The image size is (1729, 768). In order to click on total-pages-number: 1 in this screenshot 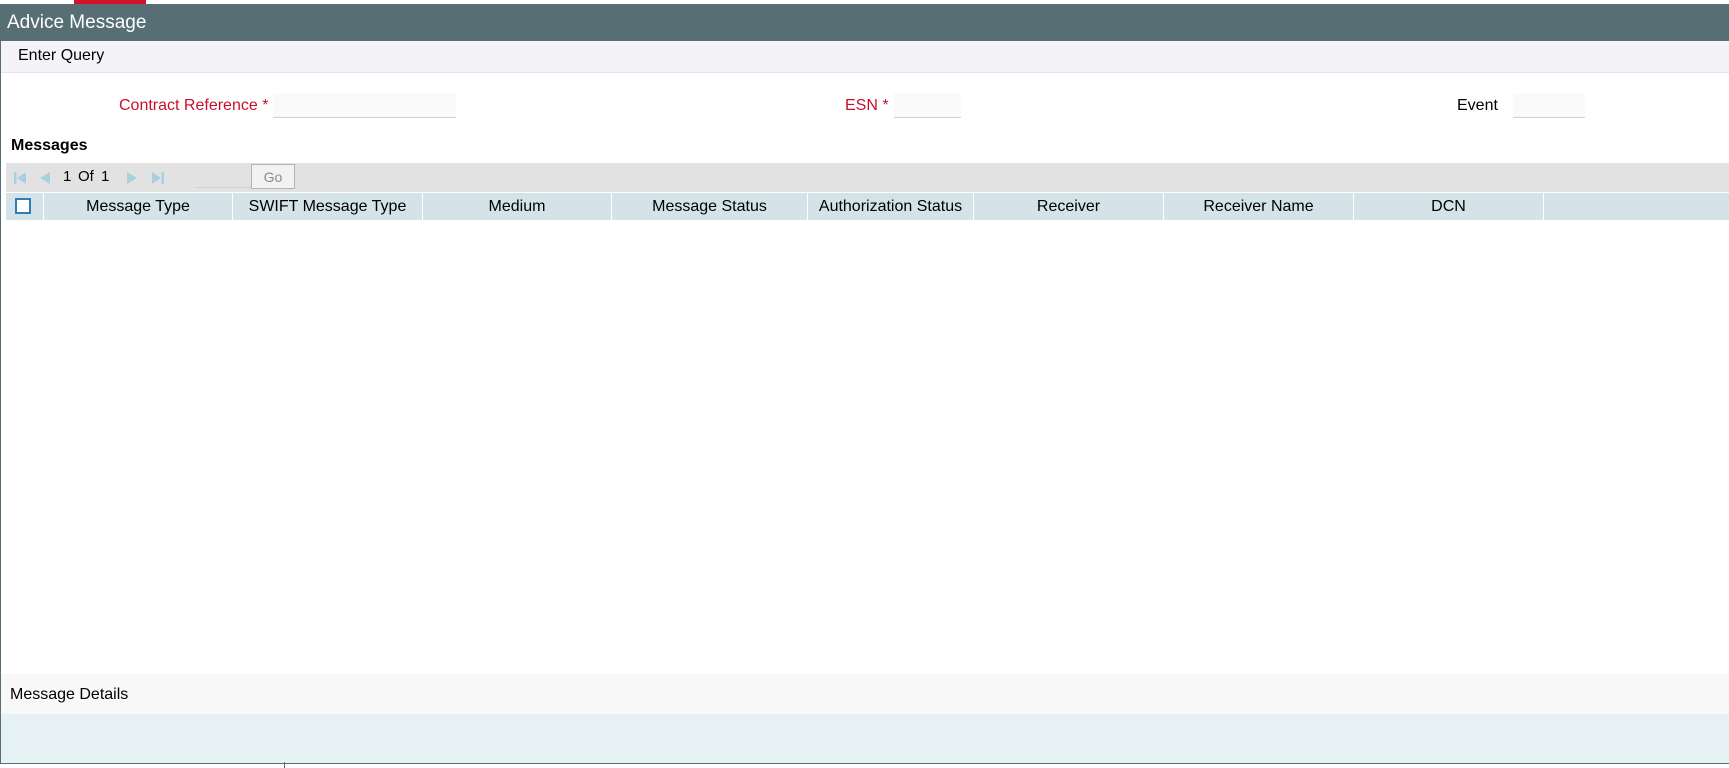, I will do `click(105, 176)`.